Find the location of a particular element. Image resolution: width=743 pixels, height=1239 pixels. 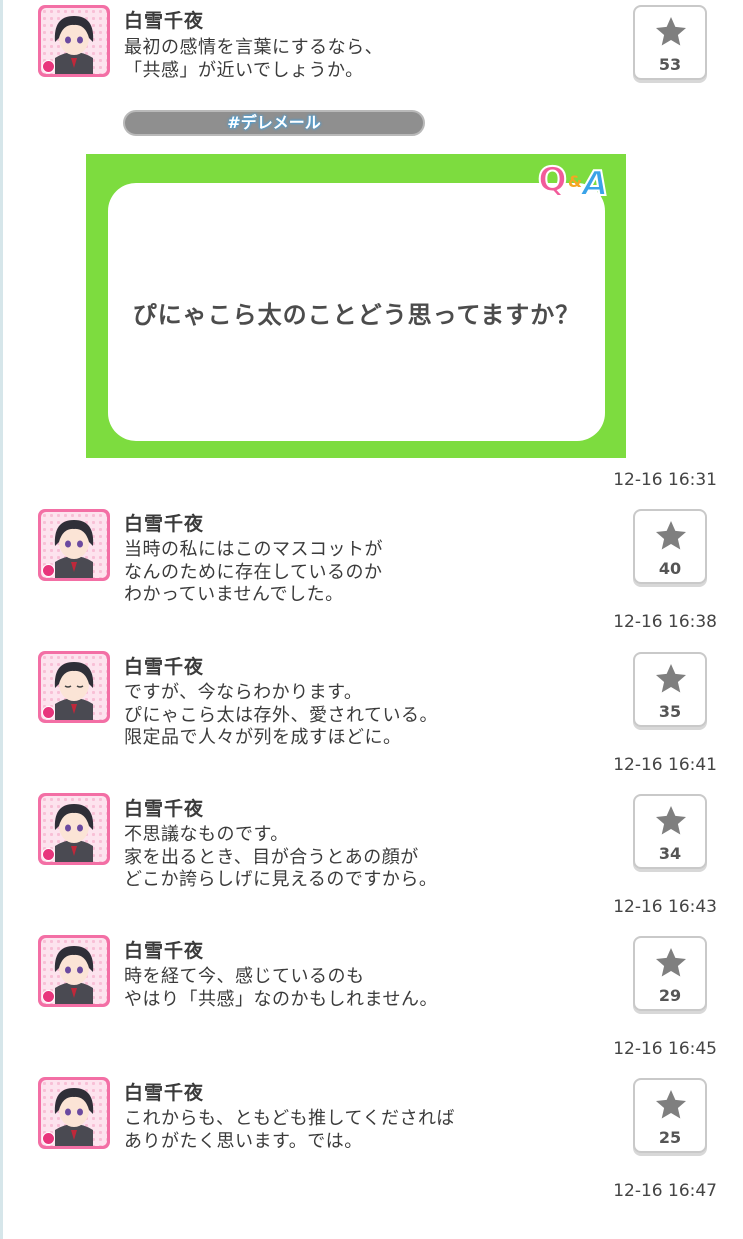

timestamp: 12-16 16:43 is located at coordinates (665, 907).